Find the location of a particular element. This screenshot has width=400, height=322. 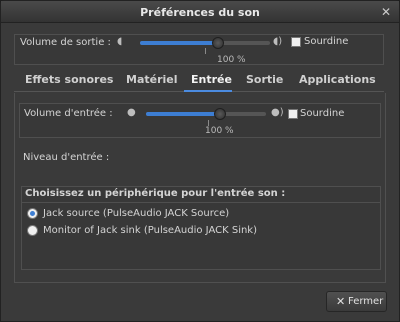

input-volume-fill is located at coordinates (183, 114).